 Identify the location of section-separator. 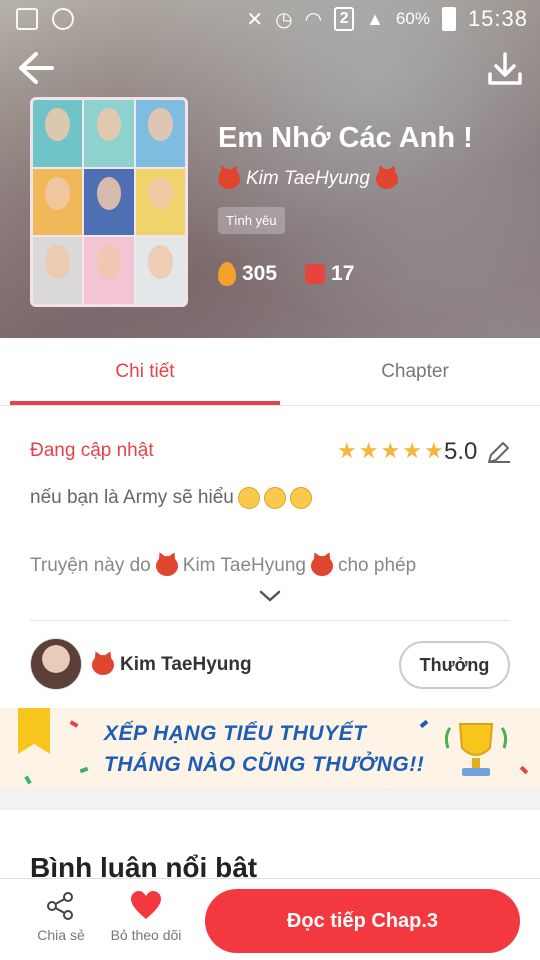
(270, 799).